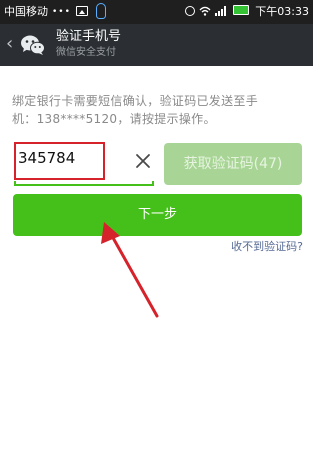 Image resolution: width=320 pixels, height=464 pixels. I want to click on get-code-button: 获取验证码(47), so click(233, 164).